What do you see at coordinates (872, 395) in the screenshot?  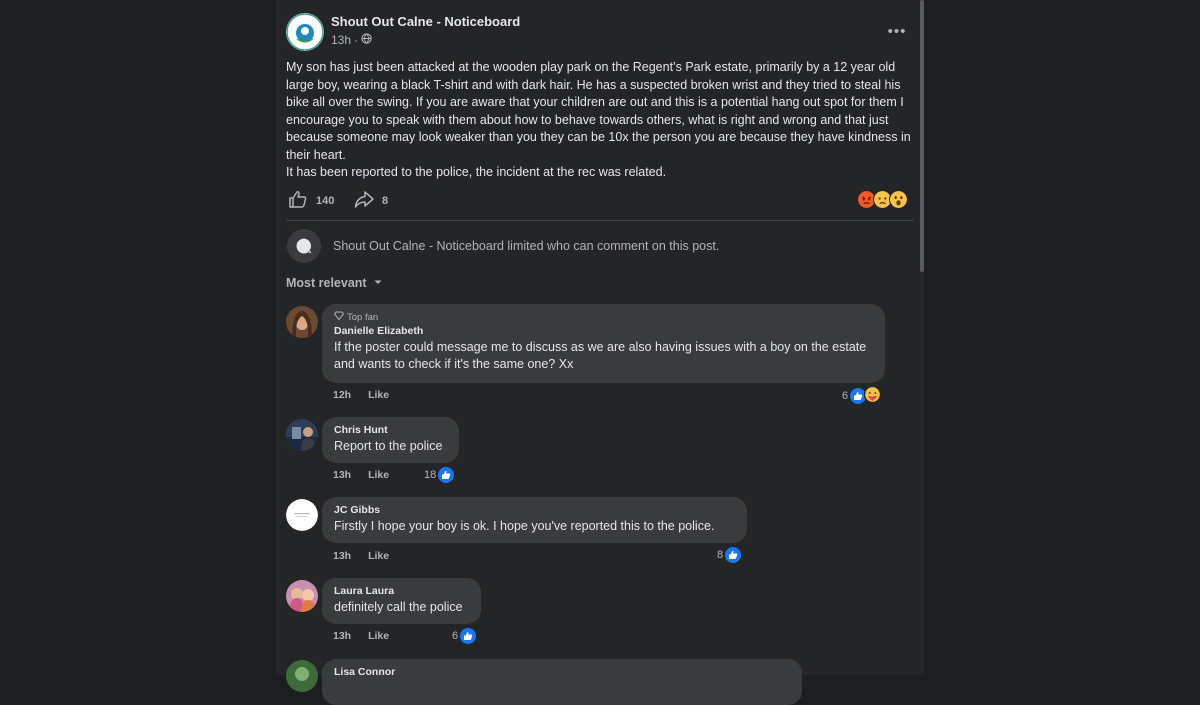 I see `care-reaction-icon` at bounding box center [872, 395].